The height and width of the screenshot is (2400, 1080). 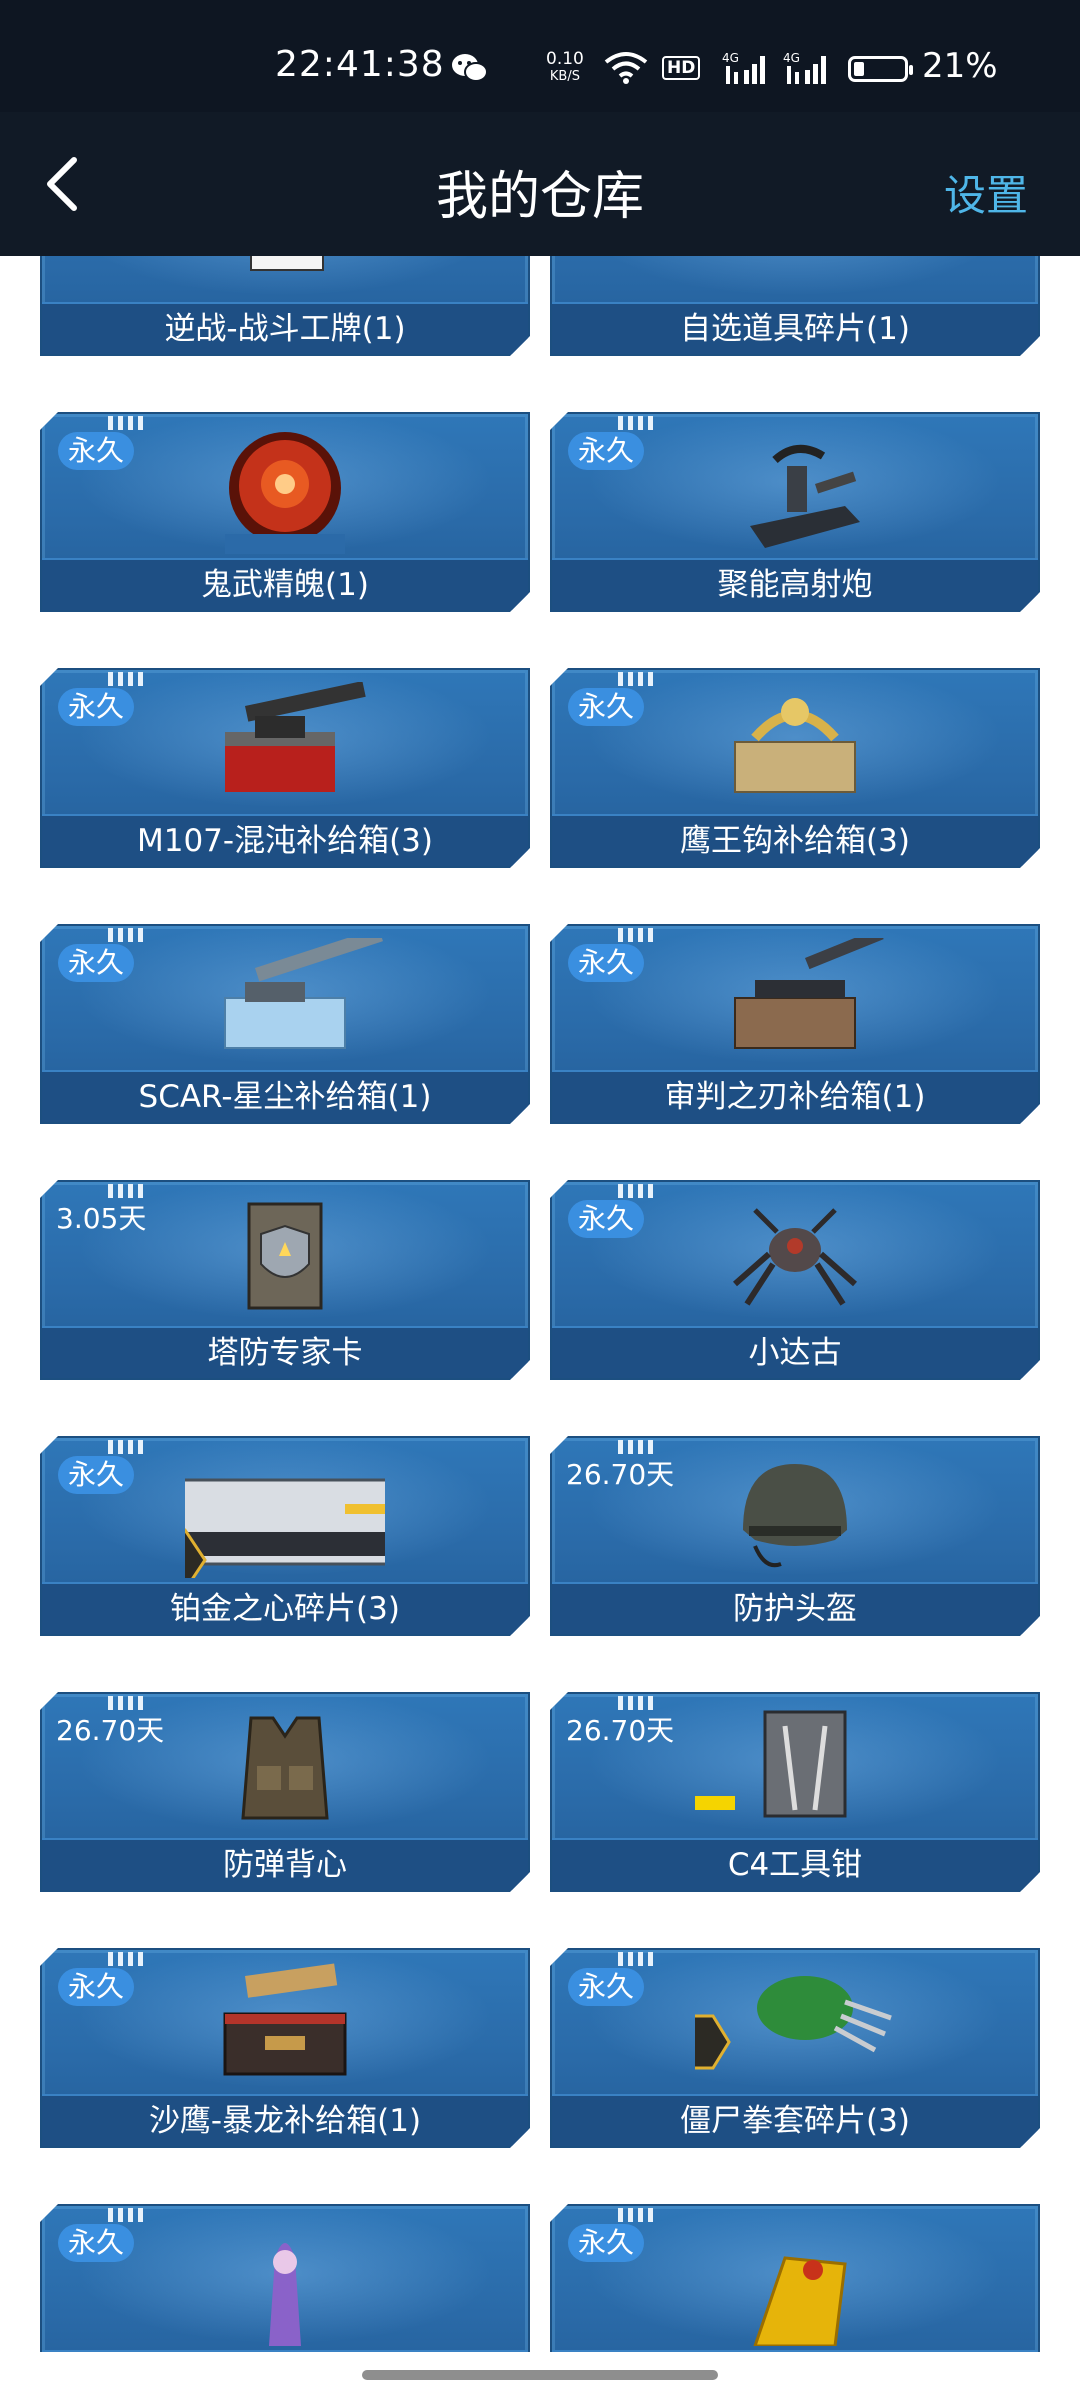 I want to click on spider-robot-icon, so click(x=795, y=1258).